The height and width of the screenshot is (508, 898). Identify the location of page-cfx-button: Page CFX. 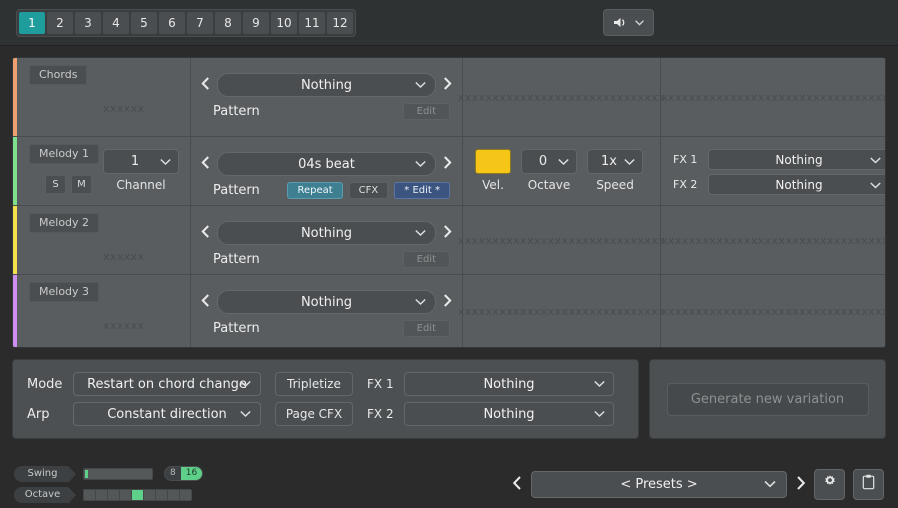
(314, 414).